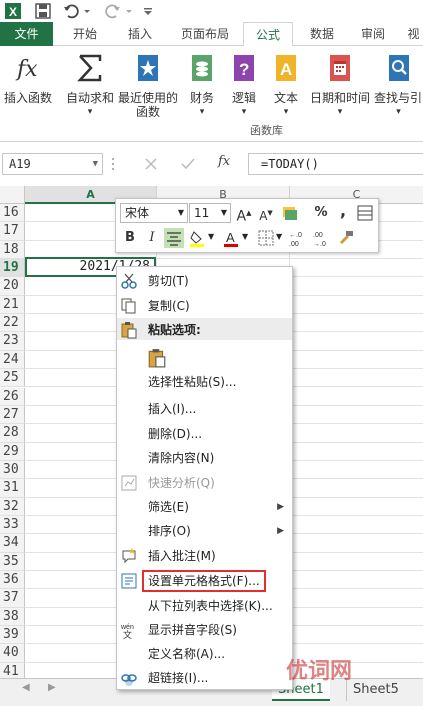  I want to click on row-header: 40, so click(12, 653).